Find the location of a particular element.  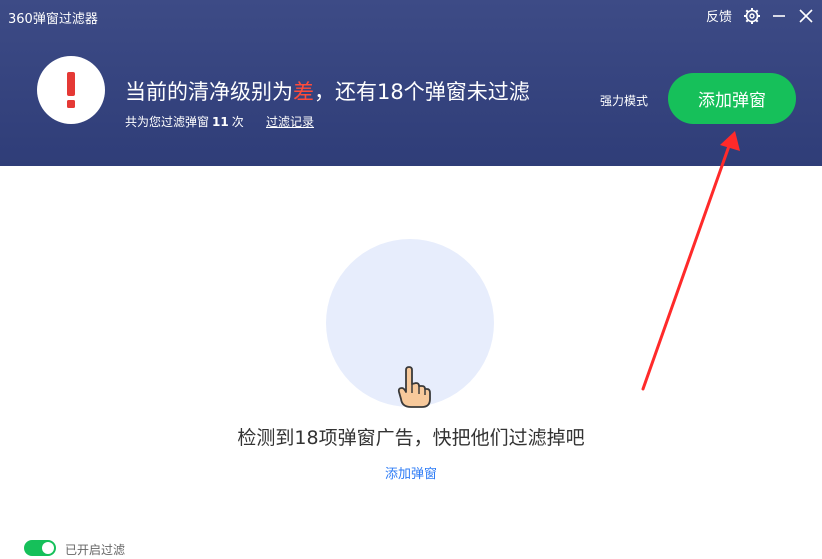

status-headline: 当前的清净级别为差，还有18个弹窗未过滤 is located at coordinates (327, 91).